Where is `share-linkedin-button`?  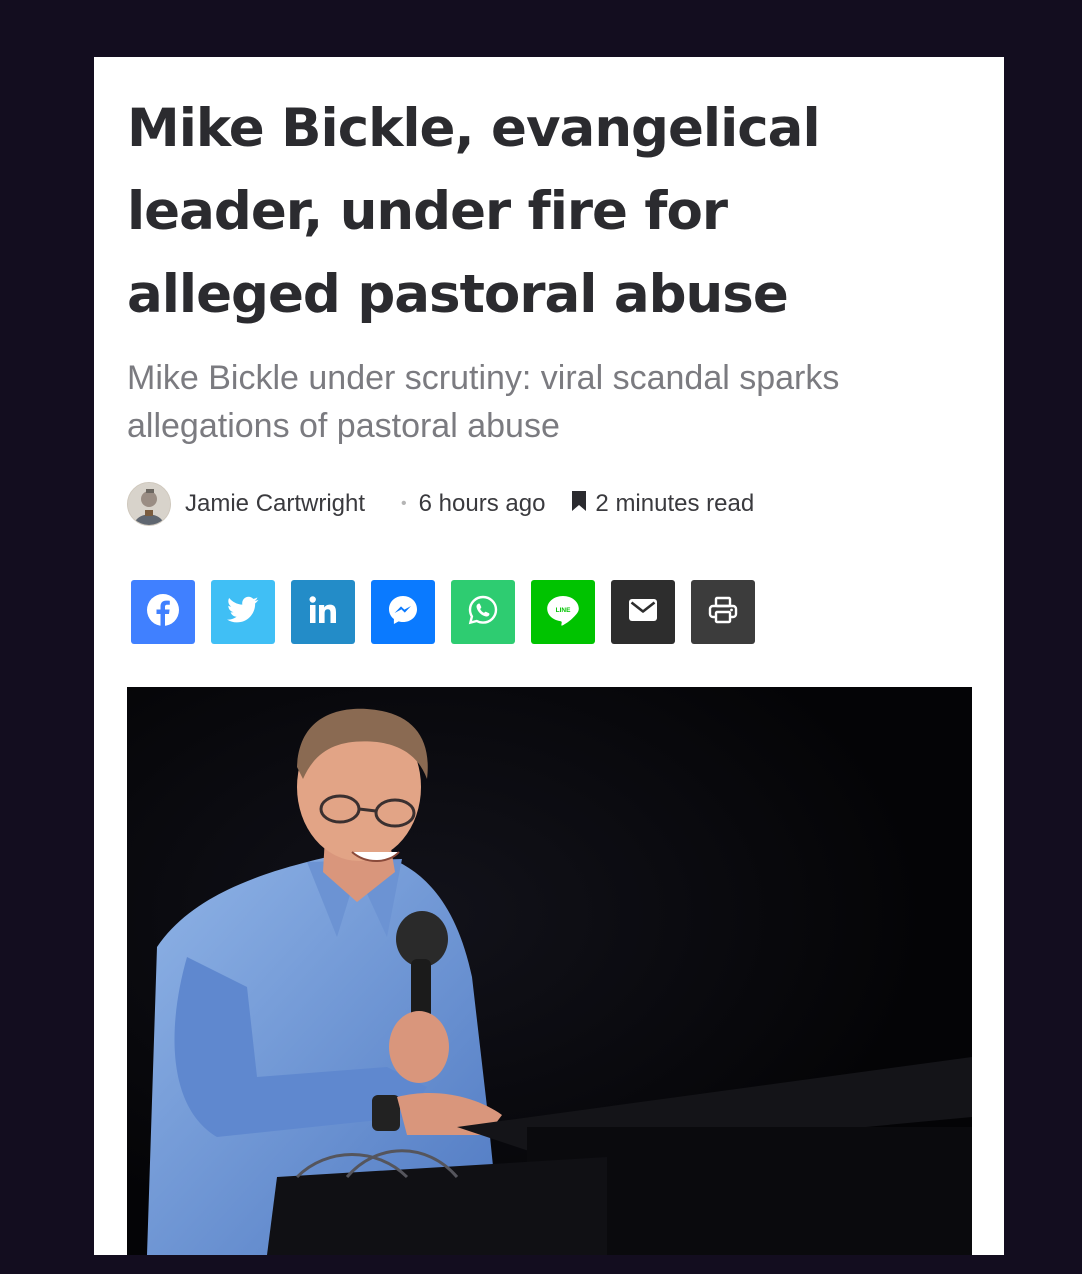
share-linkedin-button is located at coordinates (323, 612).